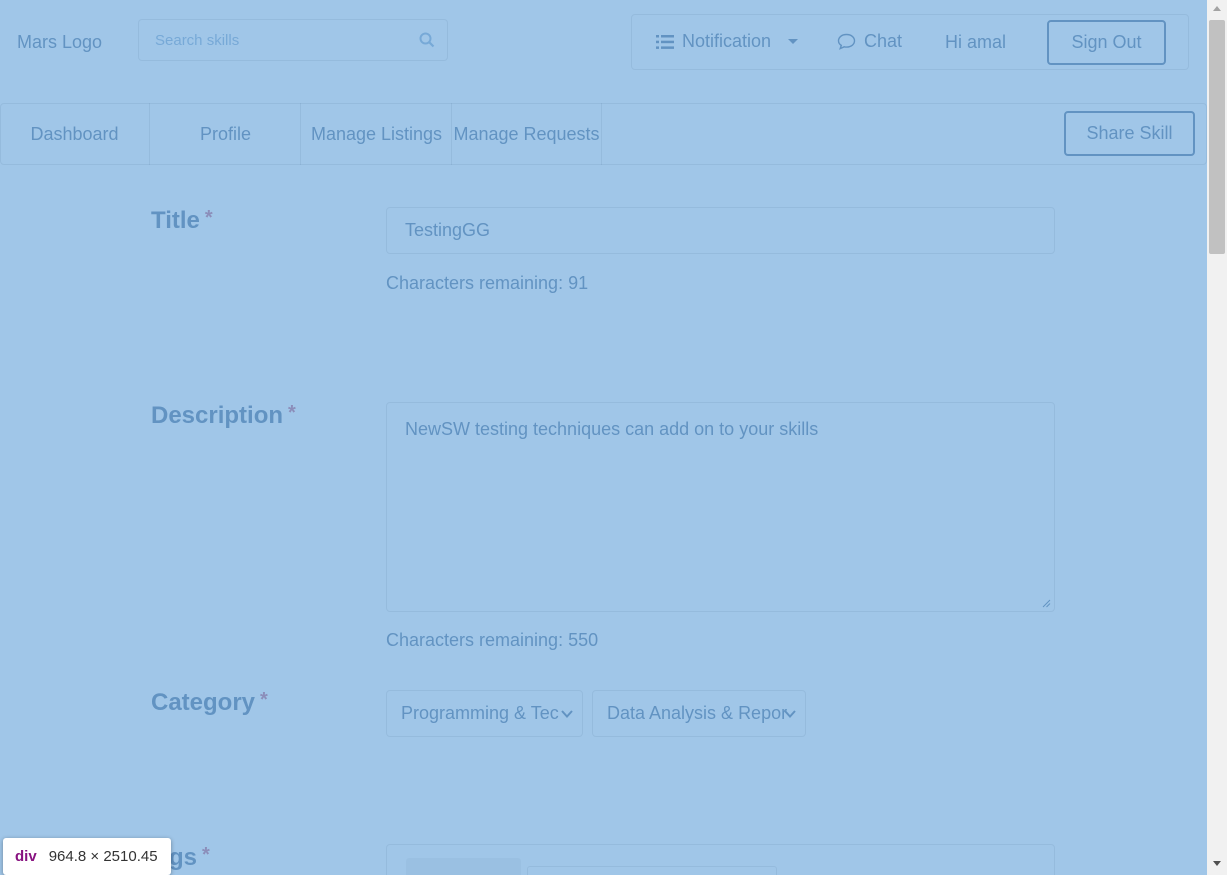  What do you see at coordinates (846, 41) in the screenshot?
I see `chat-bubble-icon` at bounding box center [846, 41].